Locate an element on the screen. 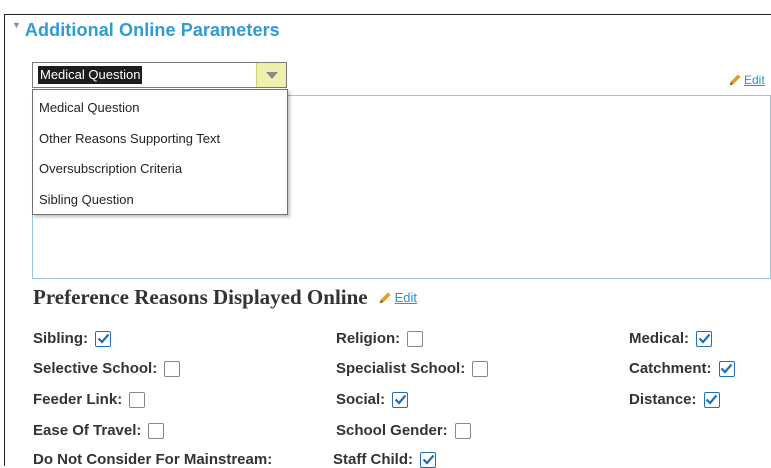 Image resolution: width=771 pixels, height=468 pixels. edit-link-text: Edit is located at coordinates (754, 80).